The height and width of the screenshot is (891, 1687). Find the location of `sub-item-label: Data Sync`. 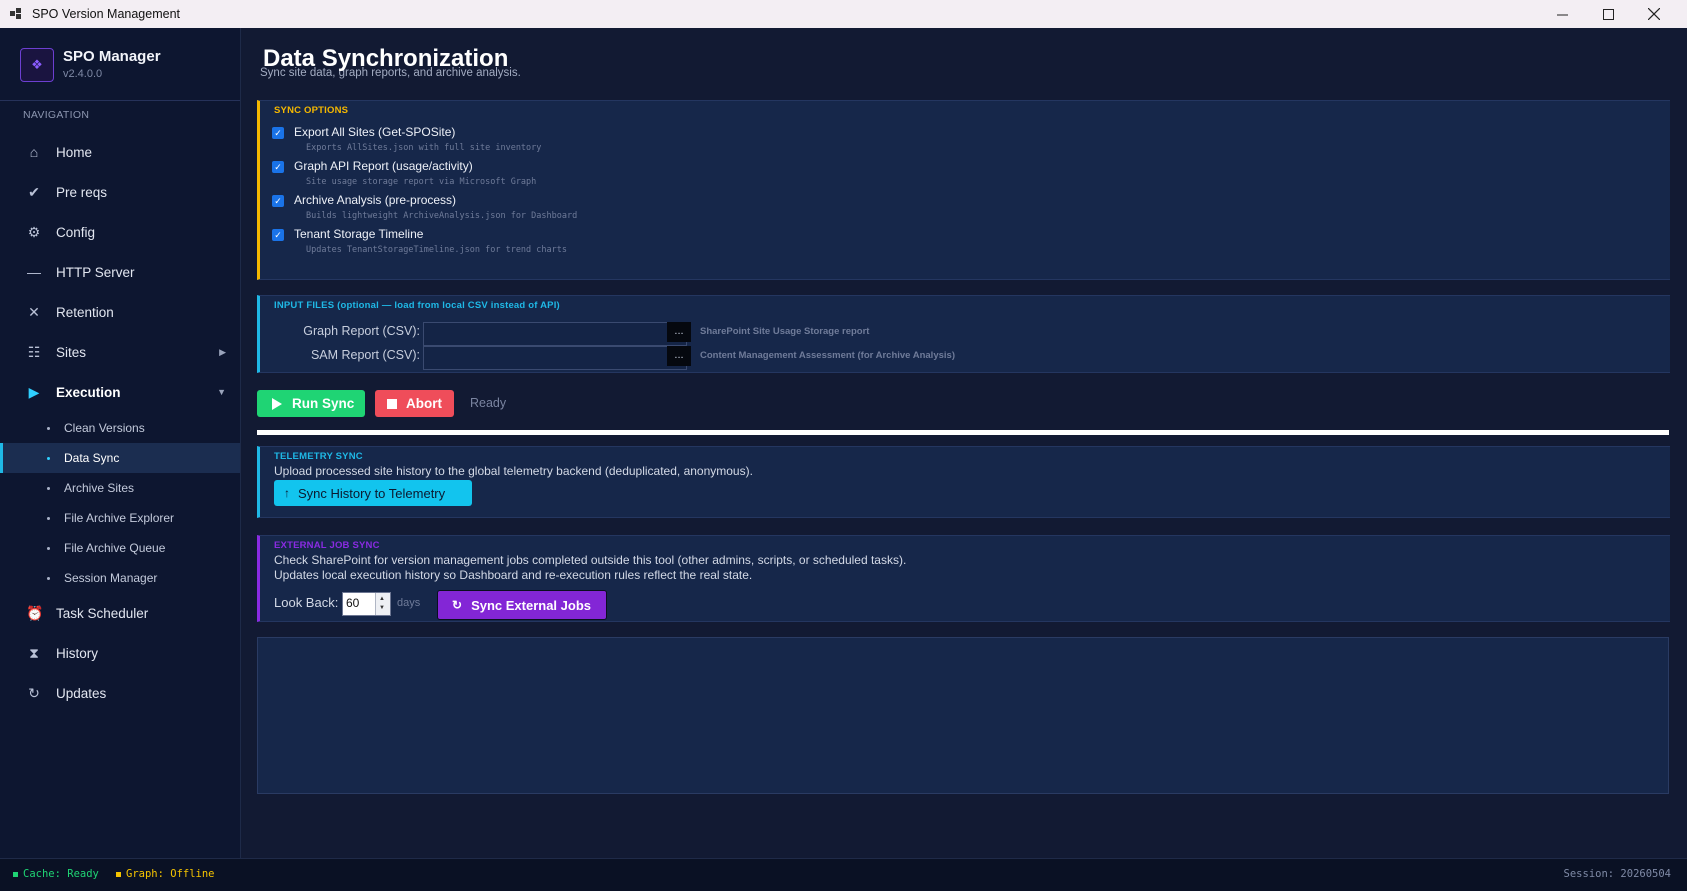

sub-item-label: Data Sync is located at coordinates (92, 458).